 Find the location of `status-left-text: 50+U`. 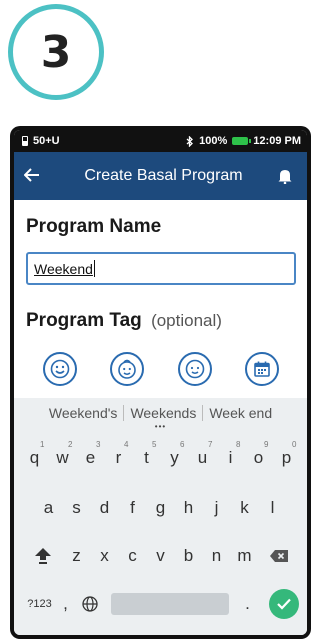

status-left-text: 50+U is located at coordinates (46, 141).